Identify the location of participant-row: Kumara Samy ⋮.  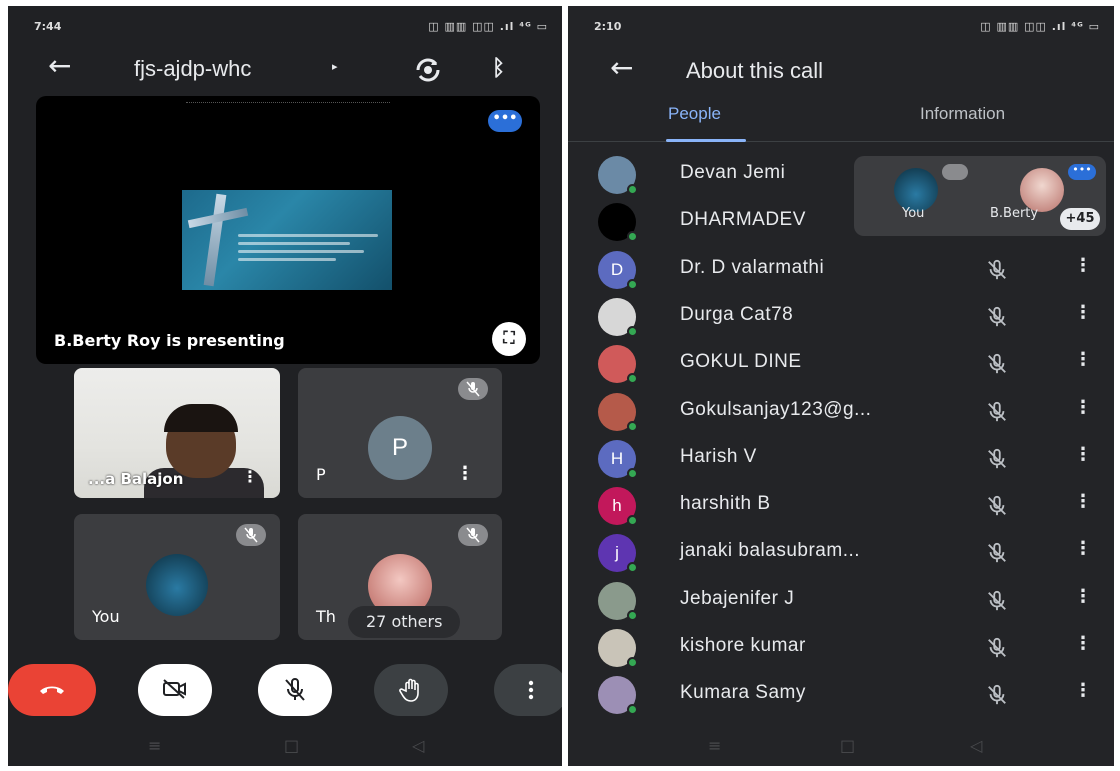
(841, 695).